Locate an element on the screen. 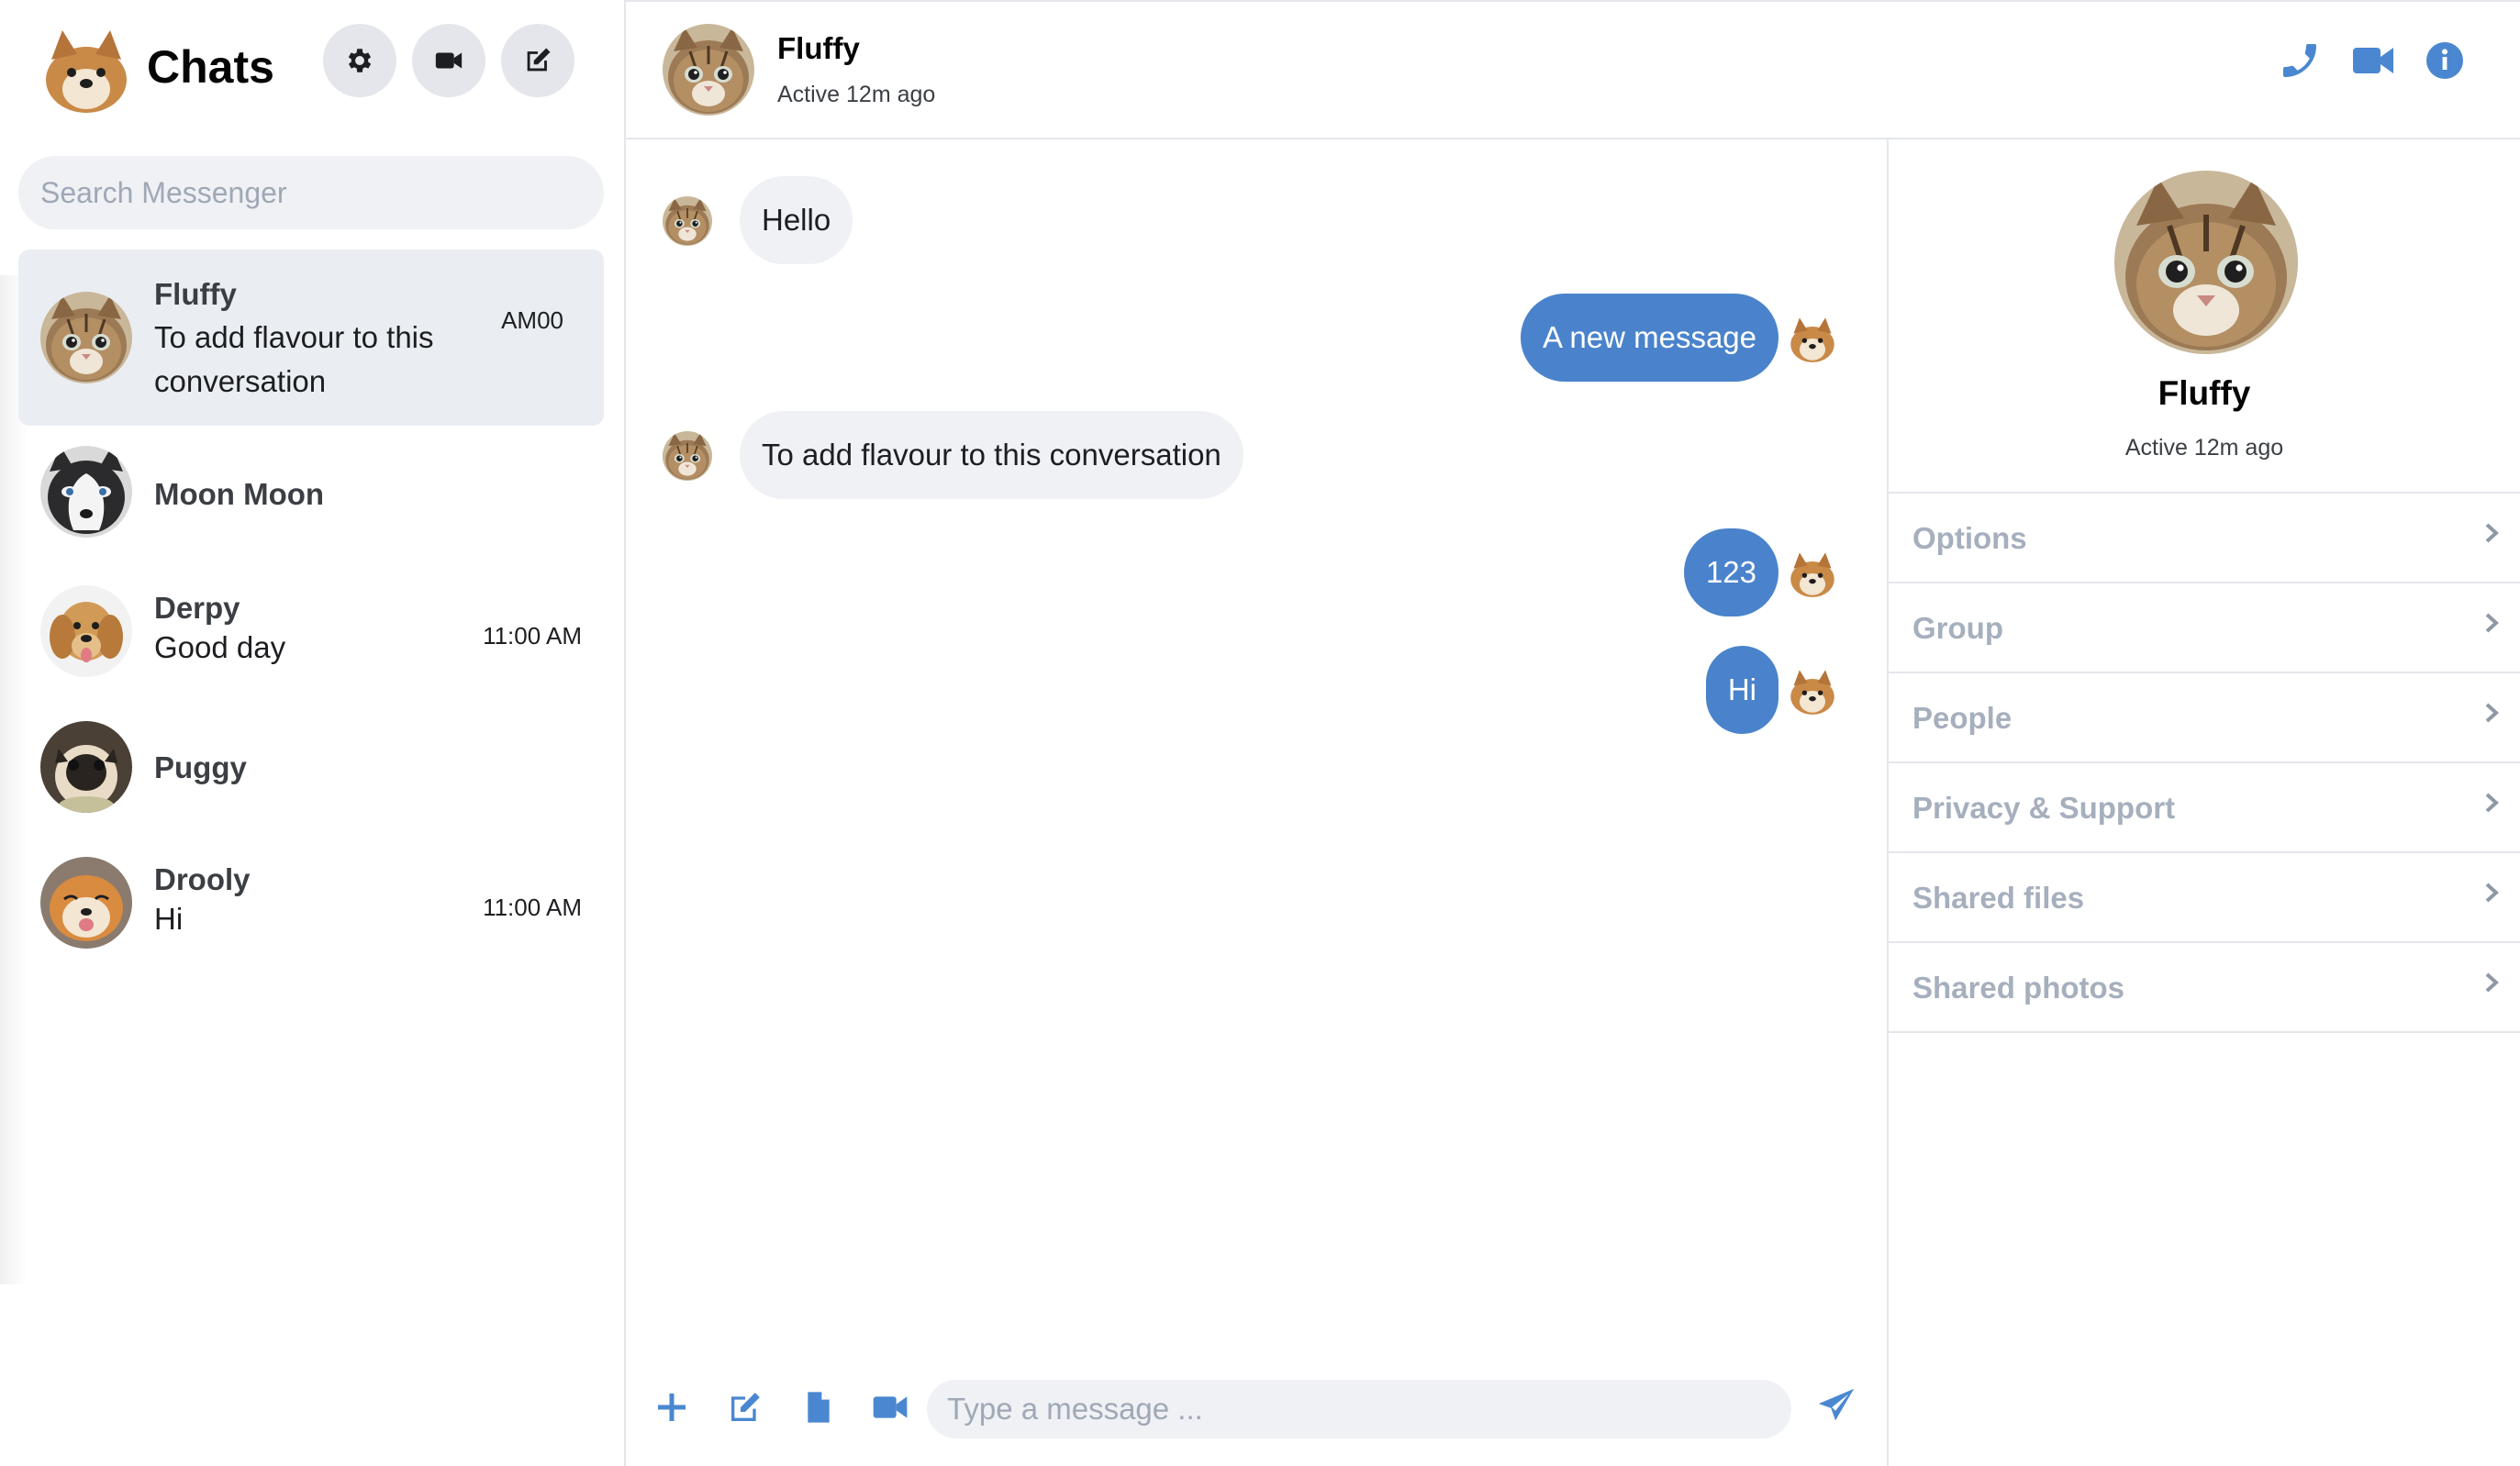 The width and height of the screenshot is (2520, 1466). voice-call-button is located at coordinates (2300, 61).